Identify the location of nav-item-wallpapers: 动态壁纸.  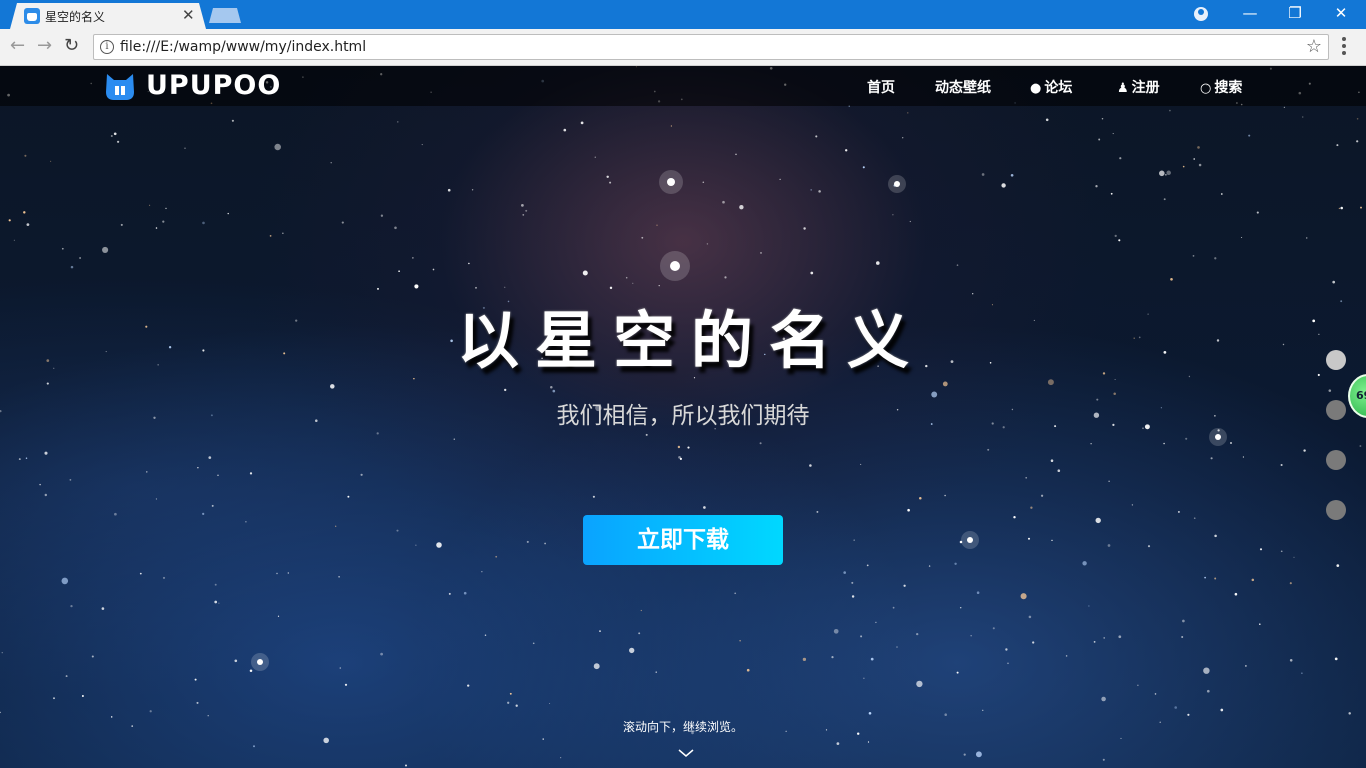
(963, 87).